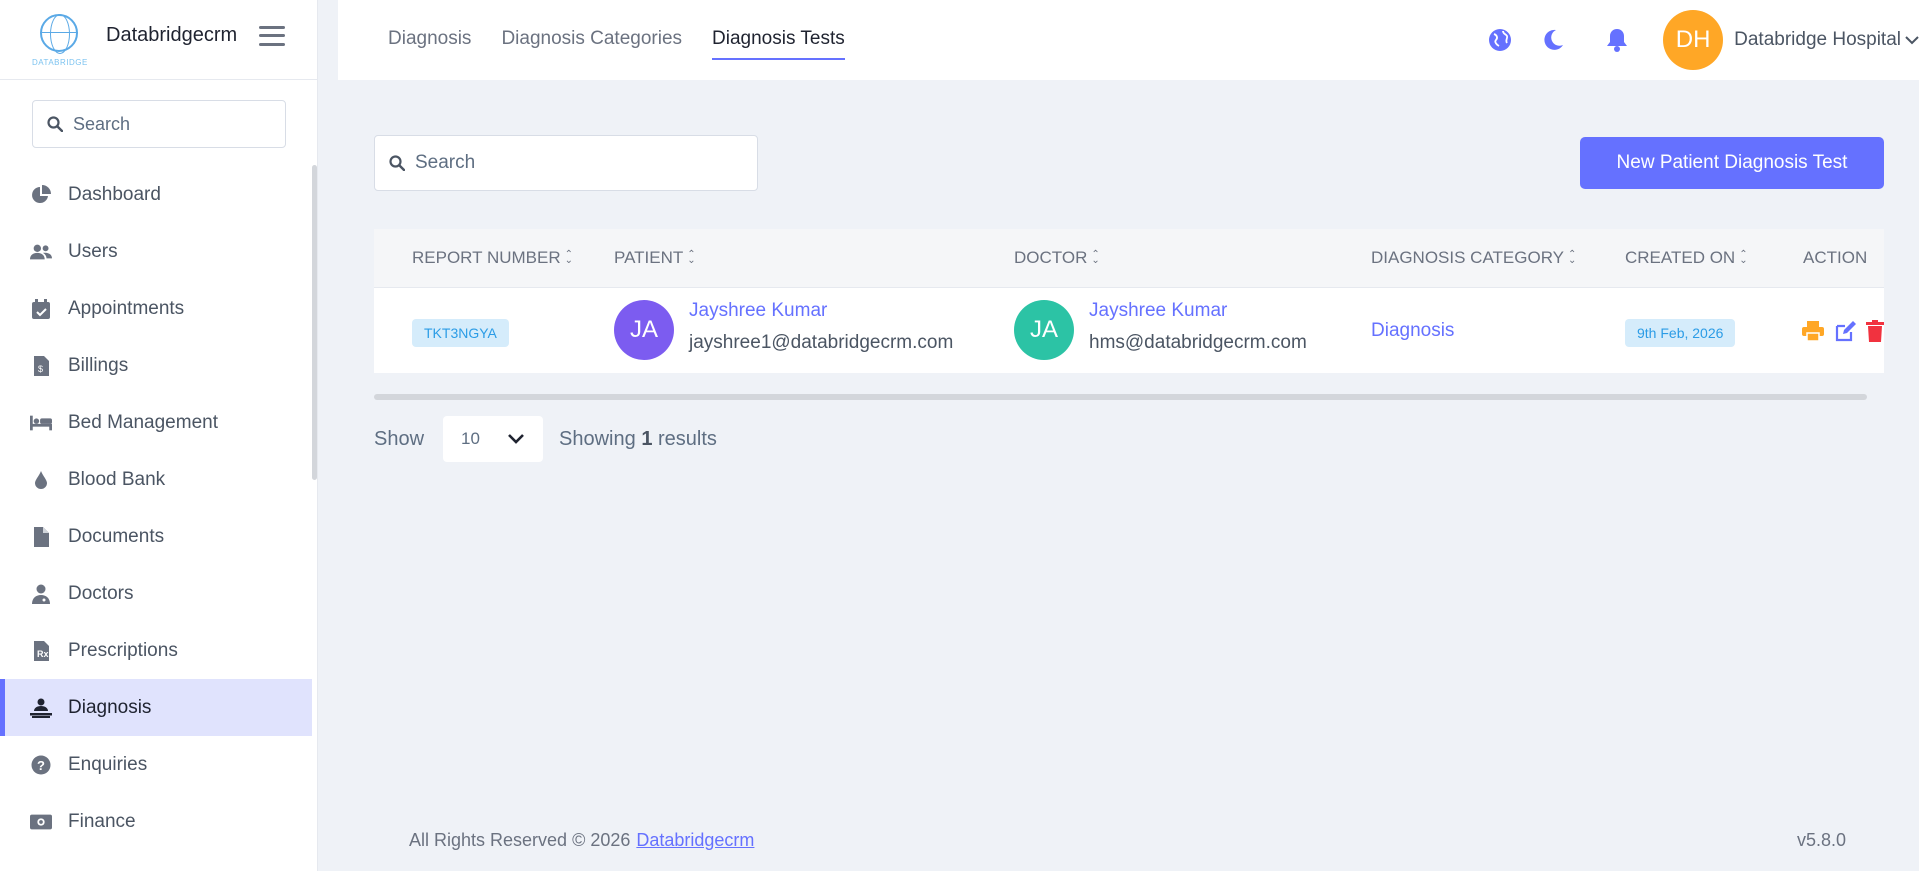  I want to click on header-actions: DH Databridge Hospital, so click(1702, 40).